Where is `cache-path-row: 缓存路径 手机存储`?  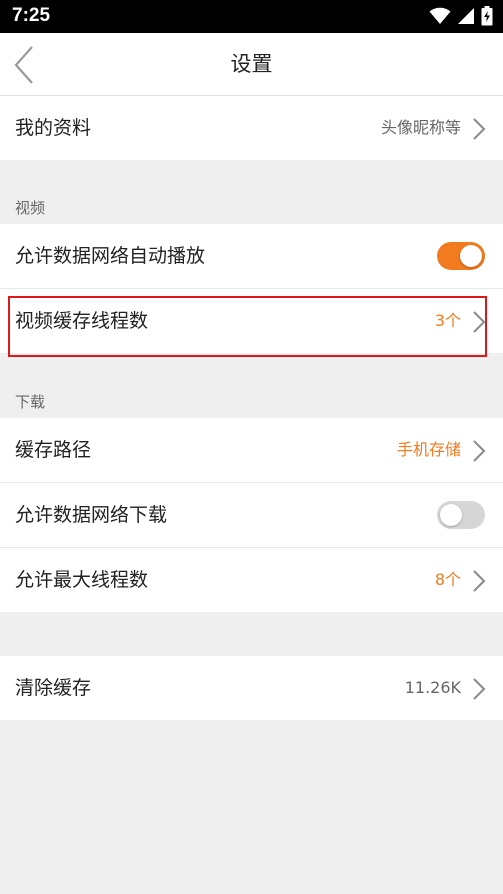 cache-path-row: 缓存路径 手机存储 is located at coordinates (251, 450).